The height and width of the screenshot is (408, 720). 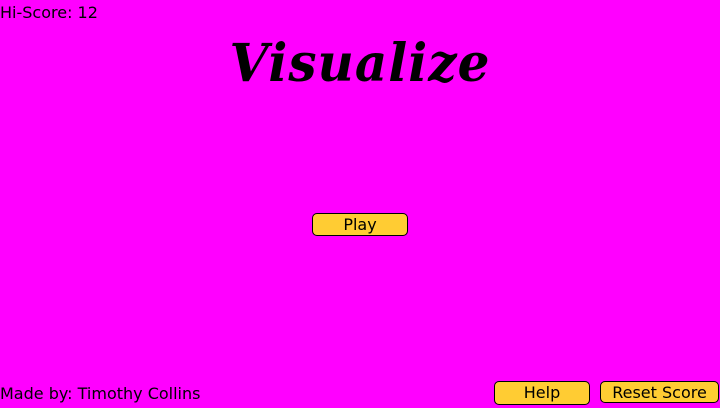 I want to click on play-button: Play, so click(x=360, y=224).